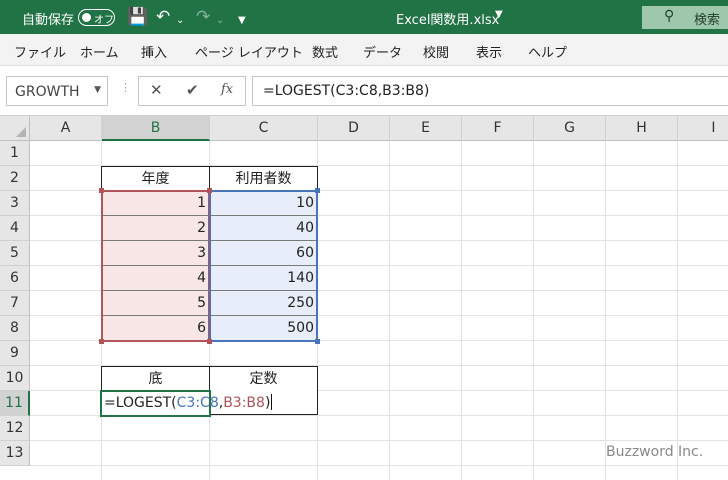 This screenshot has width=728, height=480. What do you see at coordinates (249, 51) in the screenshot?
I see `tab-page-layout: ページ レイアウト` at bounding box center [249, 51].